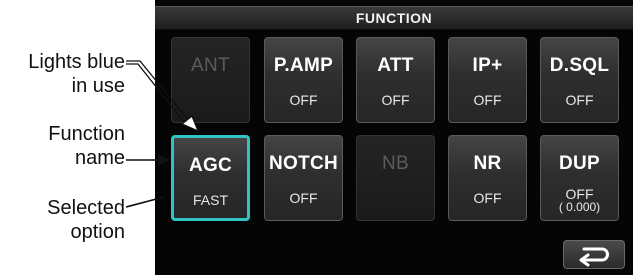 This screenshot has width=633, height=275. Describe the element at coordinates (162, 134) in the screenshot. I see `annotation-arrows` at that location.